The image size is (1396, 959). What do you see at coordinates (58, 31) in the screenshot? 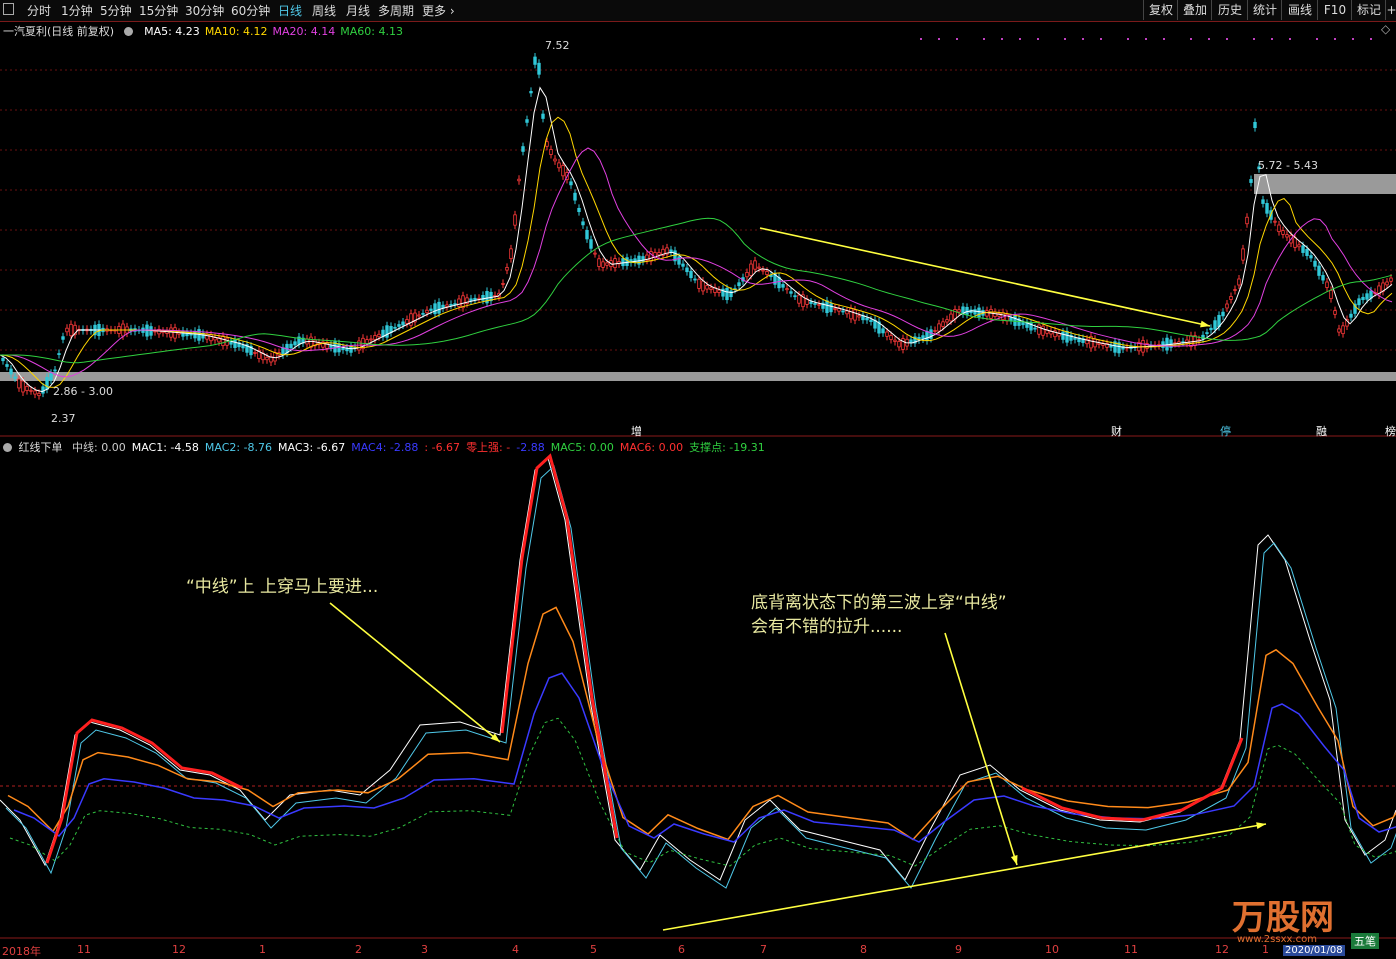
I see `stock-label: 一汽夏利(日线 前复权)` at bounding box center [58, 31].